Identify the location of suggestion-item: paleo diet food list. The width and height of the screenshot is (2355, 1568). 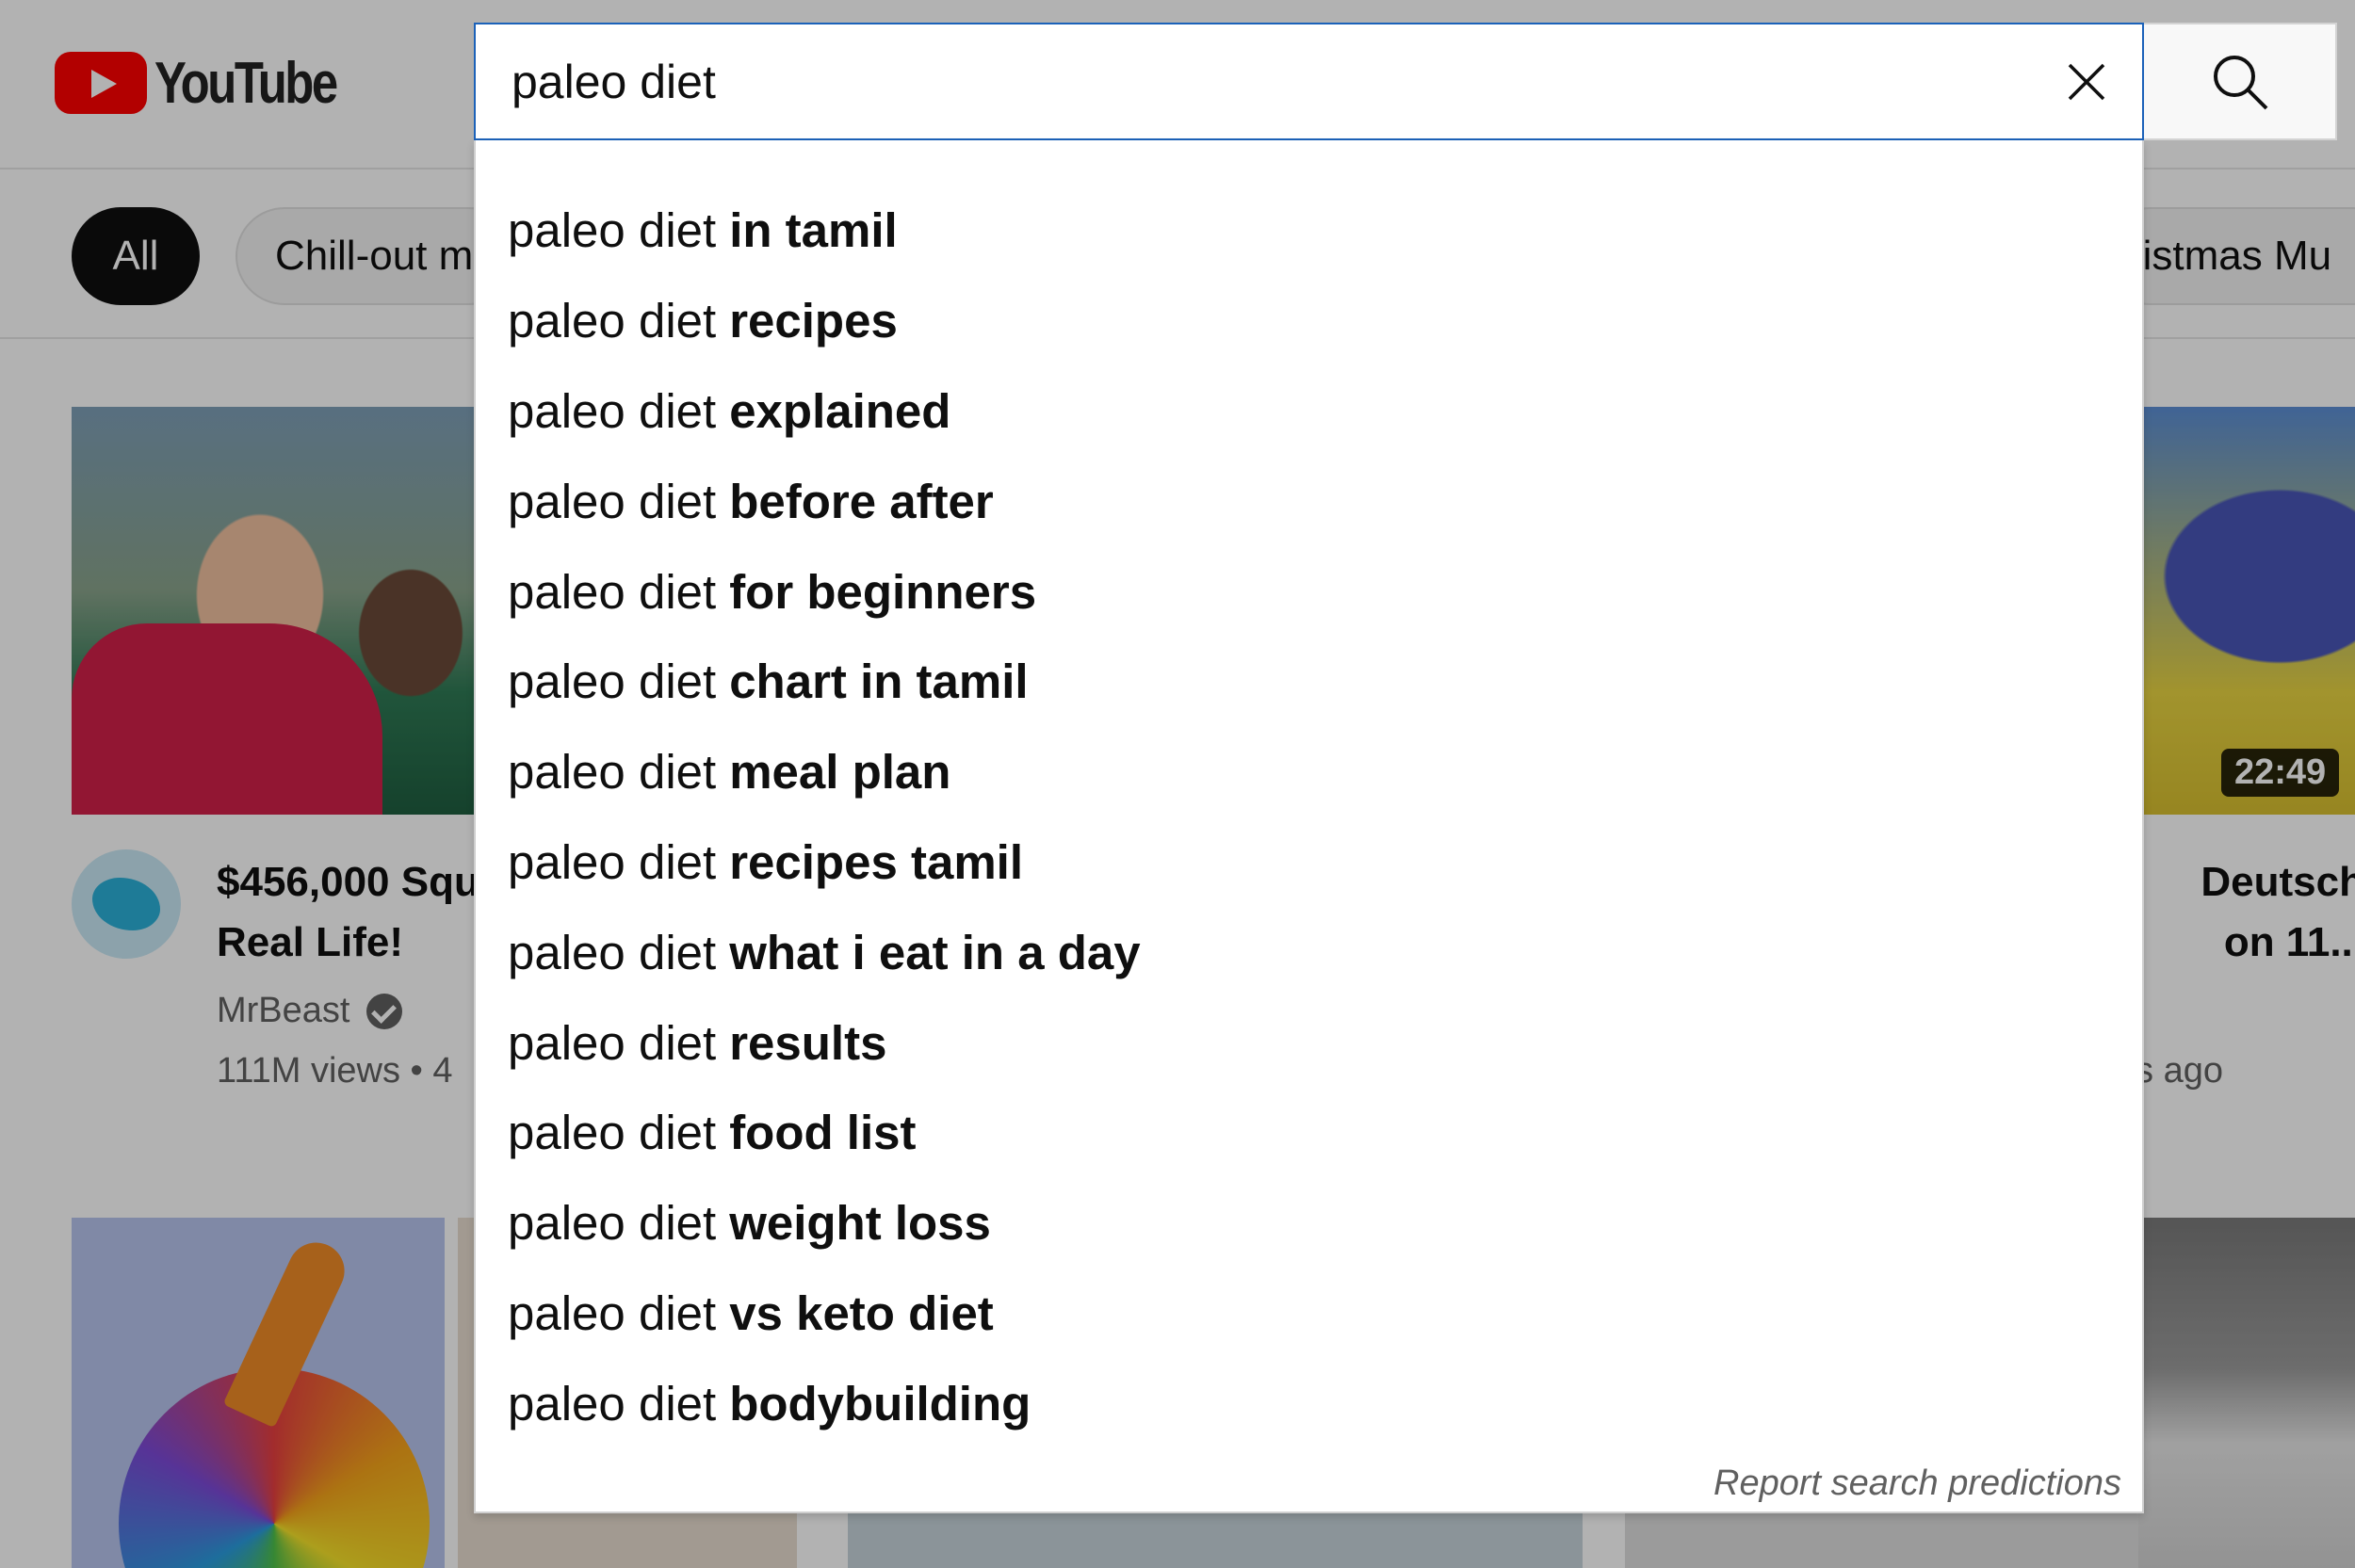
(1309, 1133).